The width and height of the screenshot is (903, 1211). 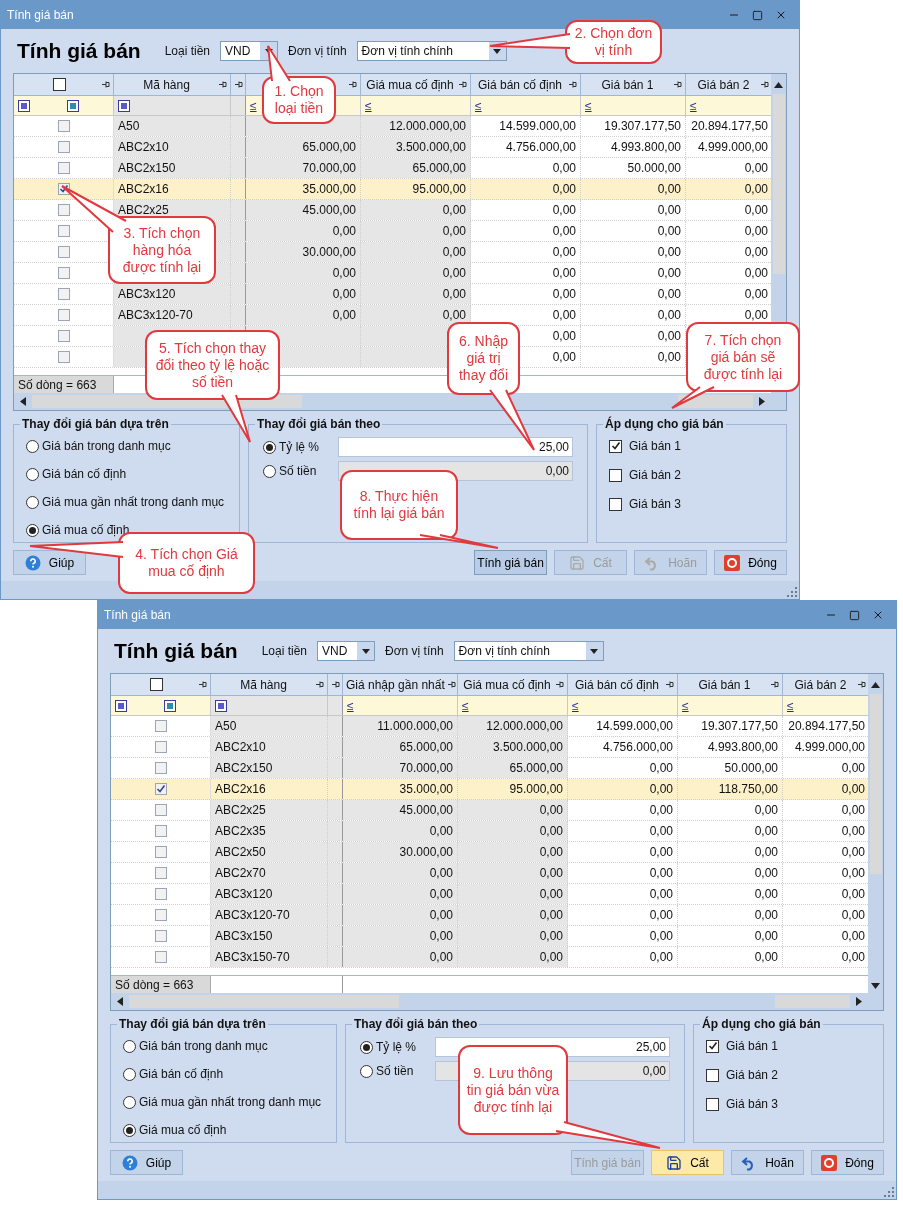 I want to click on column-title: Giá mua cố định, so click(x=507, y=685).